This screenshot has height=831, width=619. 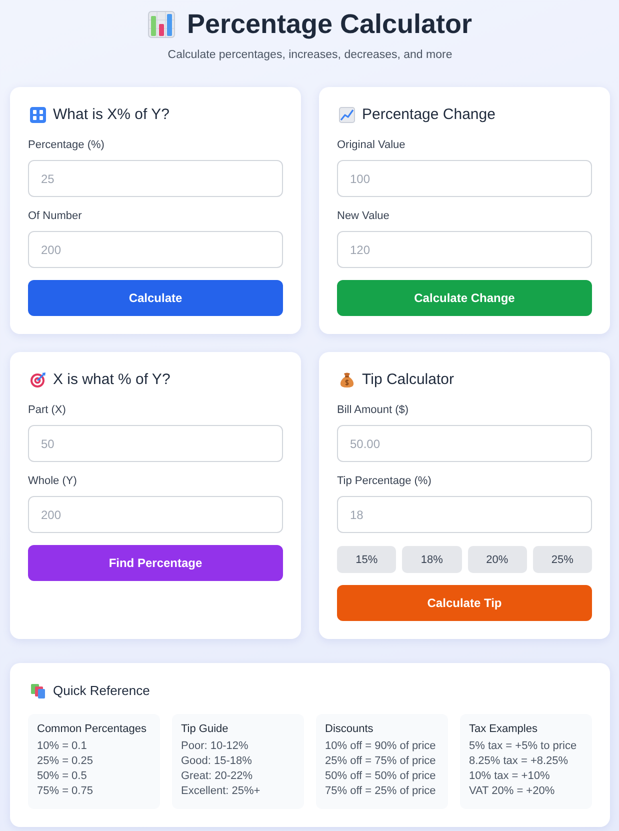 I want to click on reference-line: 25% = 0.25, so click(x=65, y=761).